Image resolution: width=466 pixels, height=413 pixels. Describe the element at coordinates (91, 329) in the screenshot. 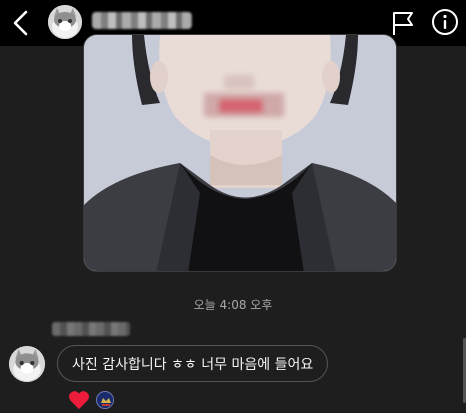

I see `sender-name-blurred` at that location.